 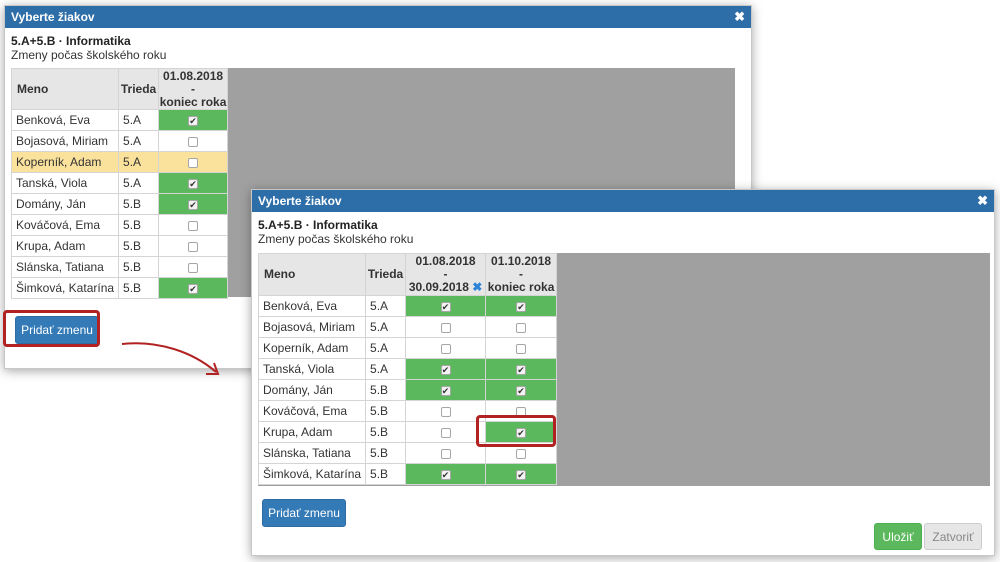 What do you see at coordinates (521, 274) in the screenshot?
I see `column-header-period-2: 01.10.2018 - koniec roka` at bounding box center [521, 274].